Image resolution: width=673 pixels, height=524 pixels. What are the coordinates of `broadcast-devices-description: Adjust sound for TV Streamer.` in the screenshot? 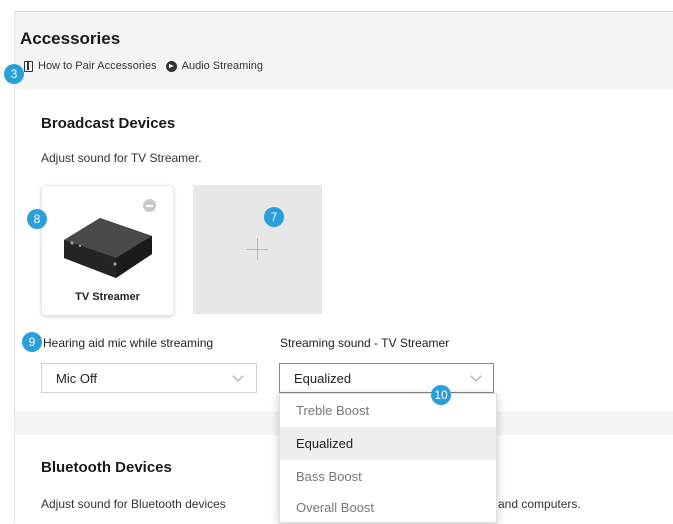 It's located at (121, 158).